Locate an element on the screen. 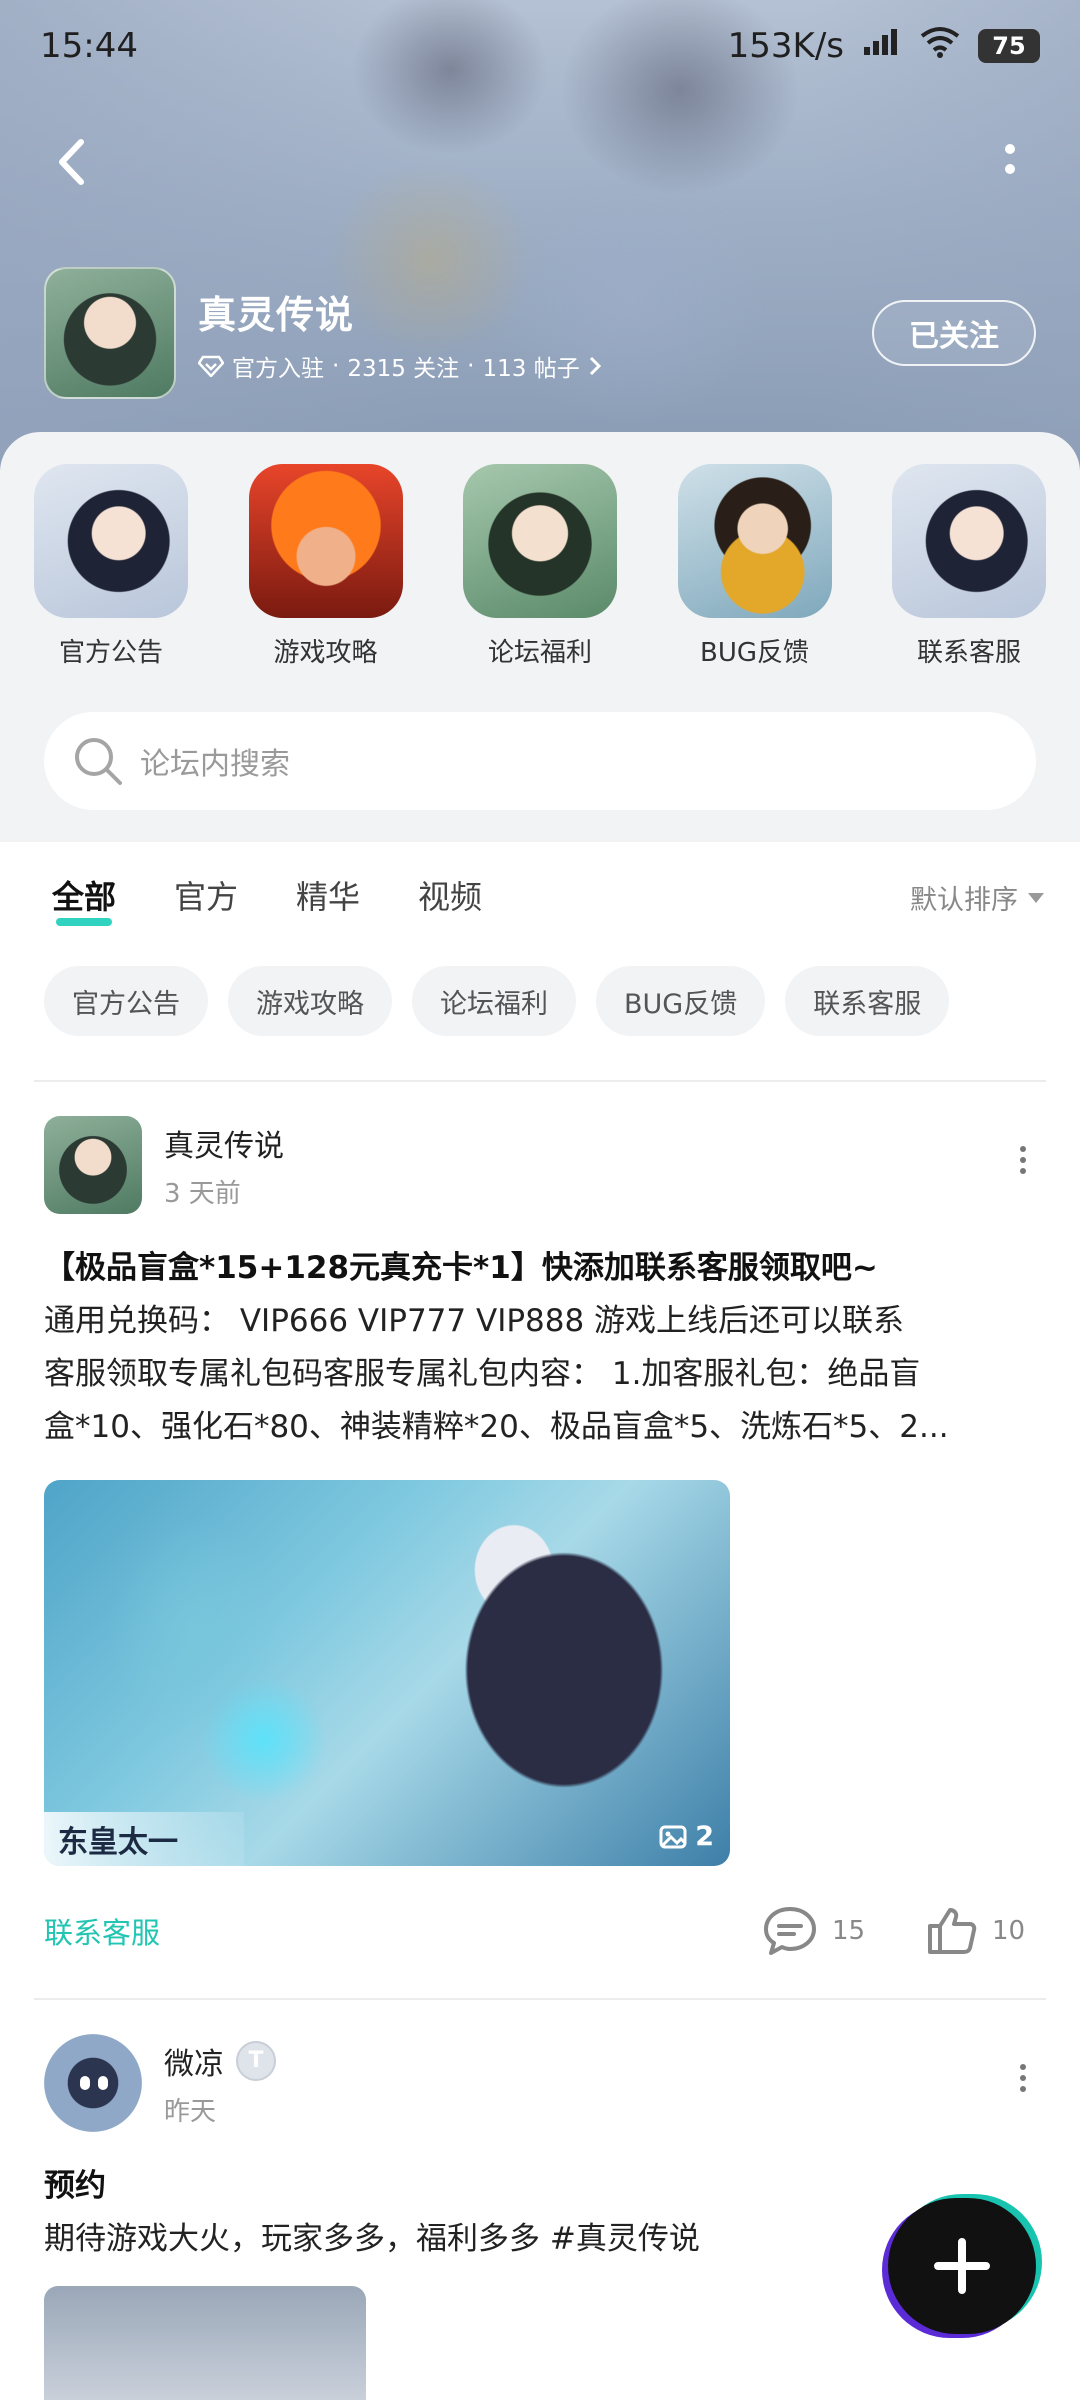  shortcut-bug-feedback: BUG反馈 is located at coordinates (754, 566).